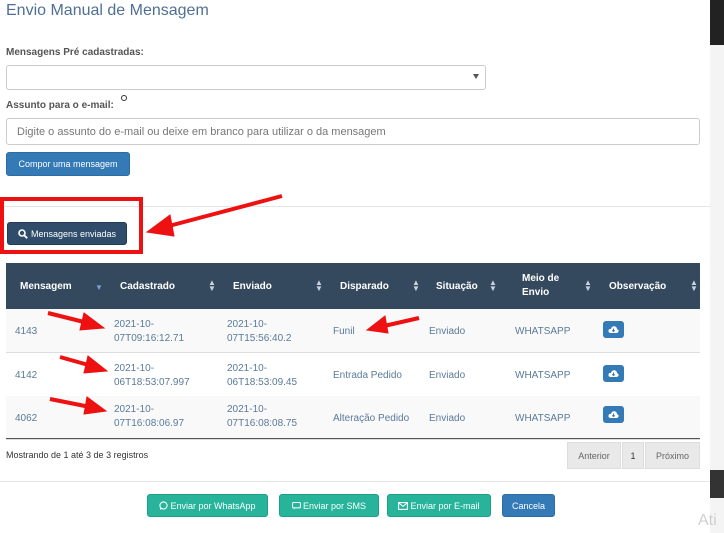  Describe the element at coordinates (77, 455) in the screenshot. I see `records-info: Mostrando de 1 até 3 de 3 registros` at that location.